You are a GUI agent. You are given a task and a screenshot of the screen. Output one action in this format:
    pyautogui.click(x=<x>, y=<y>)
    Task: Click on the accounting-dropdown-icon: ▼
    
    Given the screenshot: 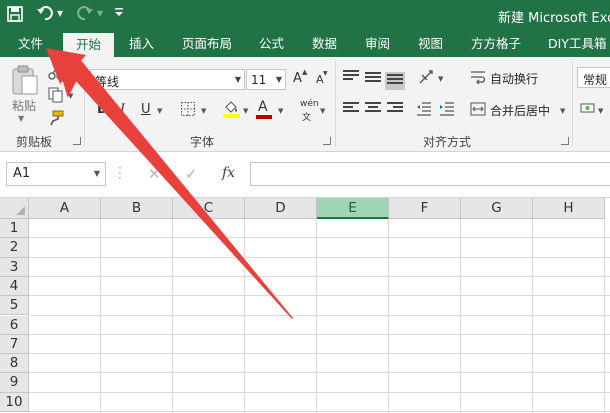 What is the action you would take?
    pyautogui.click(x=600, y=111)
    